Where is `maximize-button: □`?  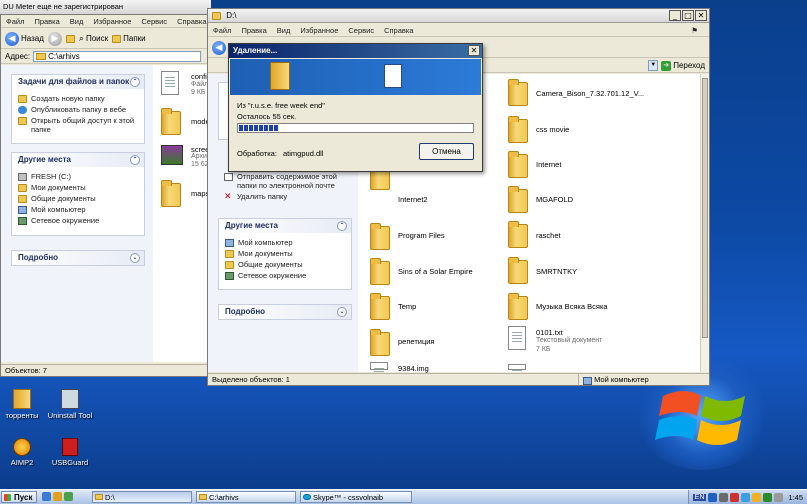
maximize-button: □ is located at coordinates (688, 15).